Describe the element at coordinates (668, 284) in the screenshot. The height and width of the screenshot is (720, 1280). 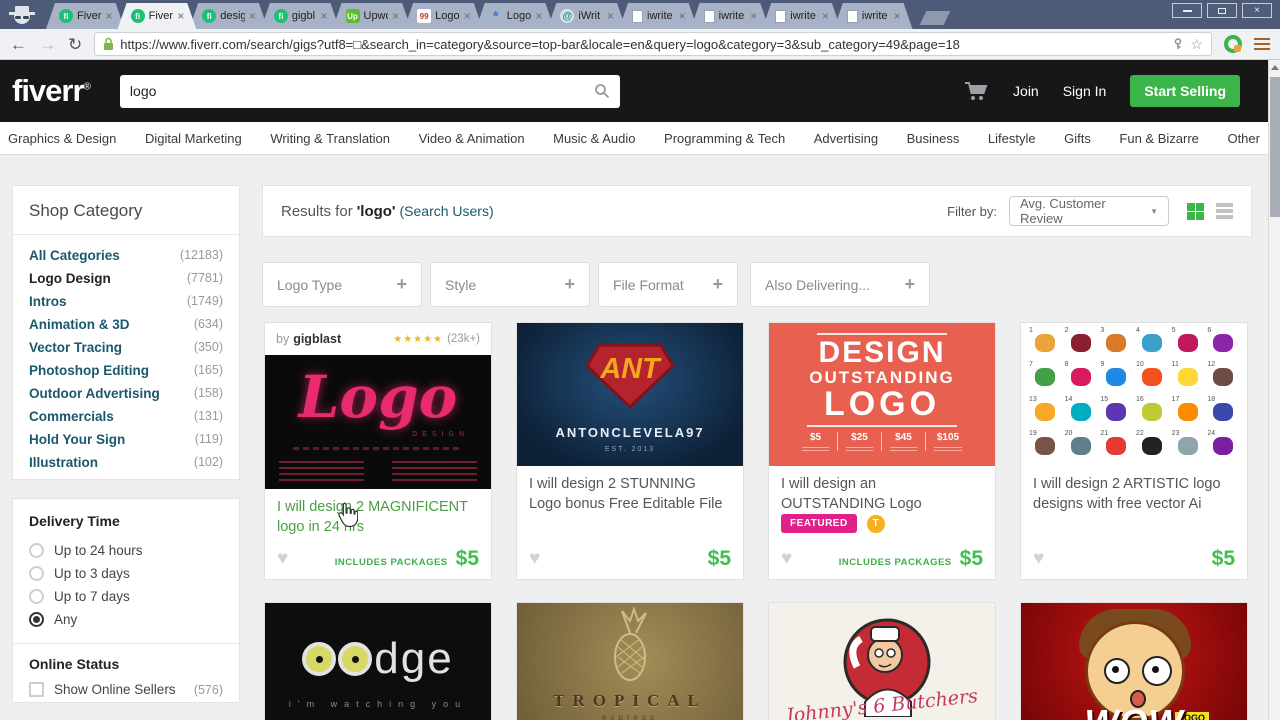
I see `filter-pill-file-format: File Format +` at that location.